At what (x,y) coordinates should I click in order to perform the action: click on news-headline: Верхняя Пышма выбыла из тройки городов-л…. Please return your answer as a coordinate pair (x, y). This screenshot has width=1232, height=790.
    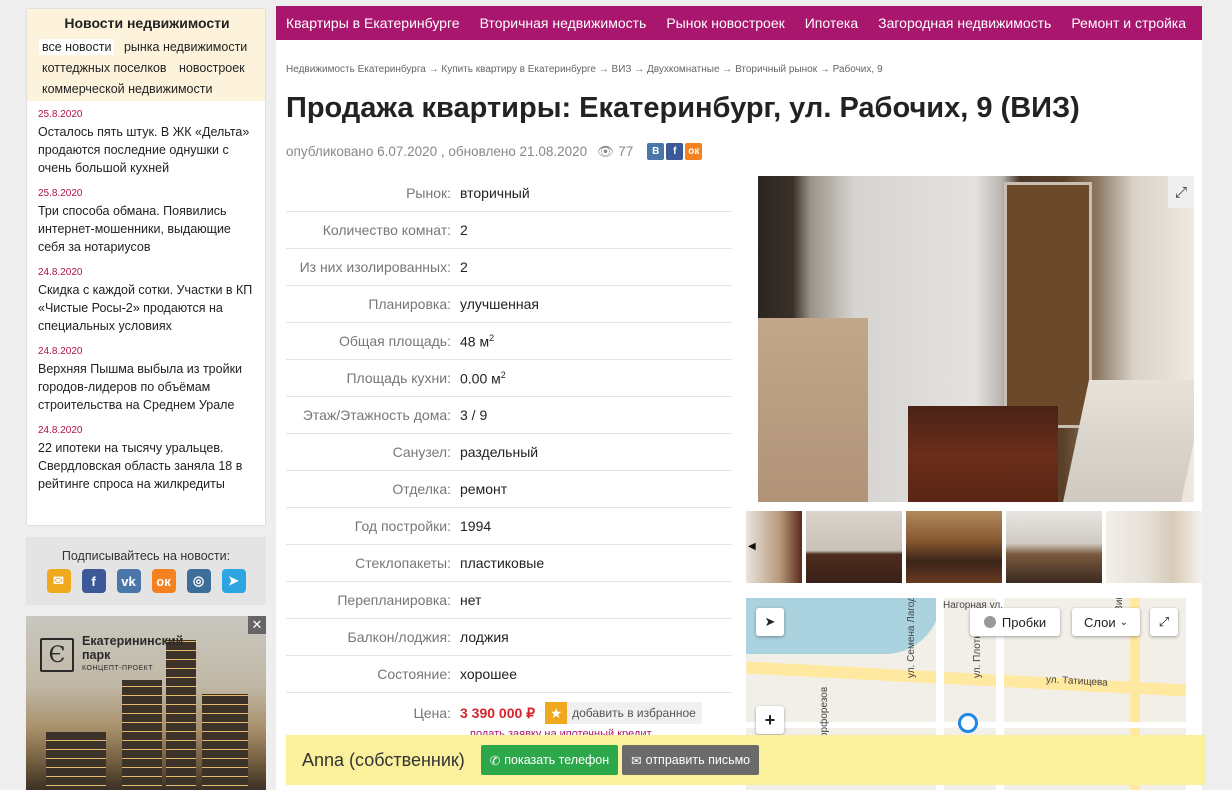
    Looking at the image, I should click on (146, 387).